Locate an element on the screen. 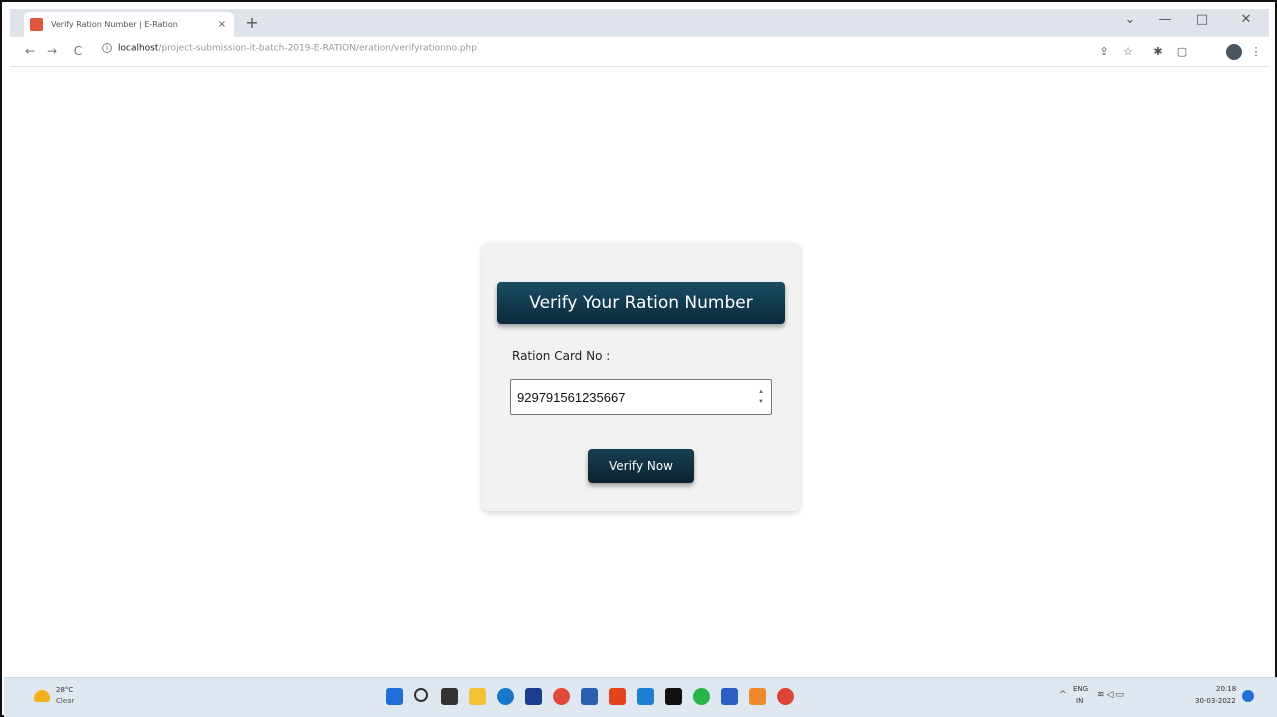  language-region: IN is located at coordinates (1080, 701).